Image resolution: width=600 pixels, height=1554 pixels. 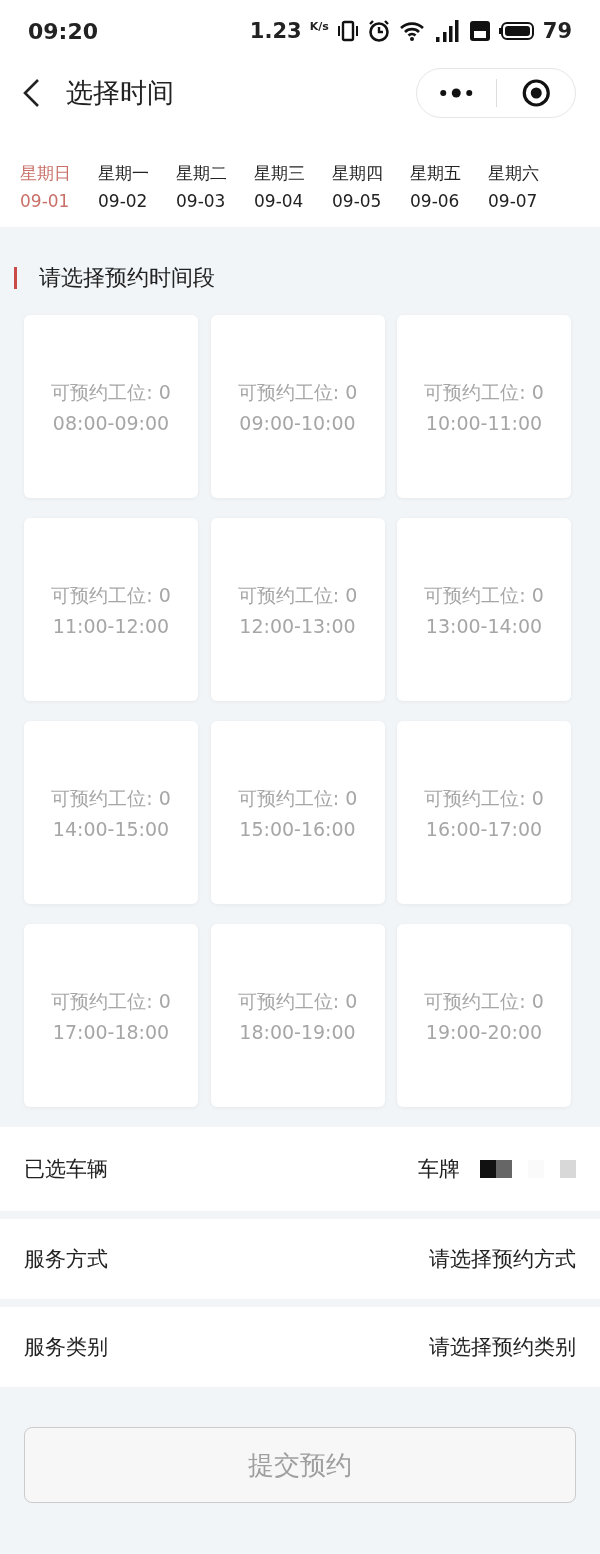 What do you see at coordinates (137, 186) in the screenshot?
I see `day-tab: 星期一 09-02` at bounding box center [137, 186].